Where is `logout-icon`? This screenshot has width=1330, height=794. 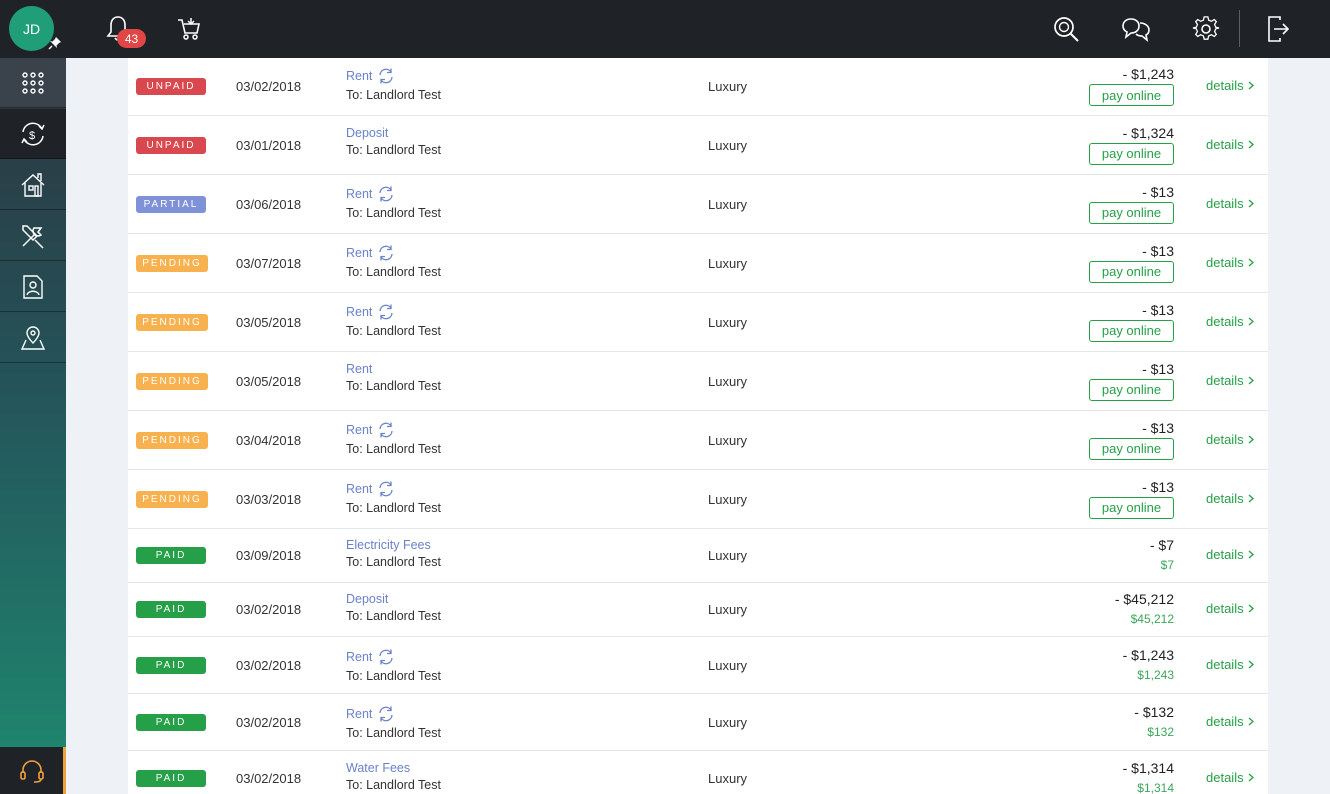
logout-icon is located at coordinates (1278, 29).